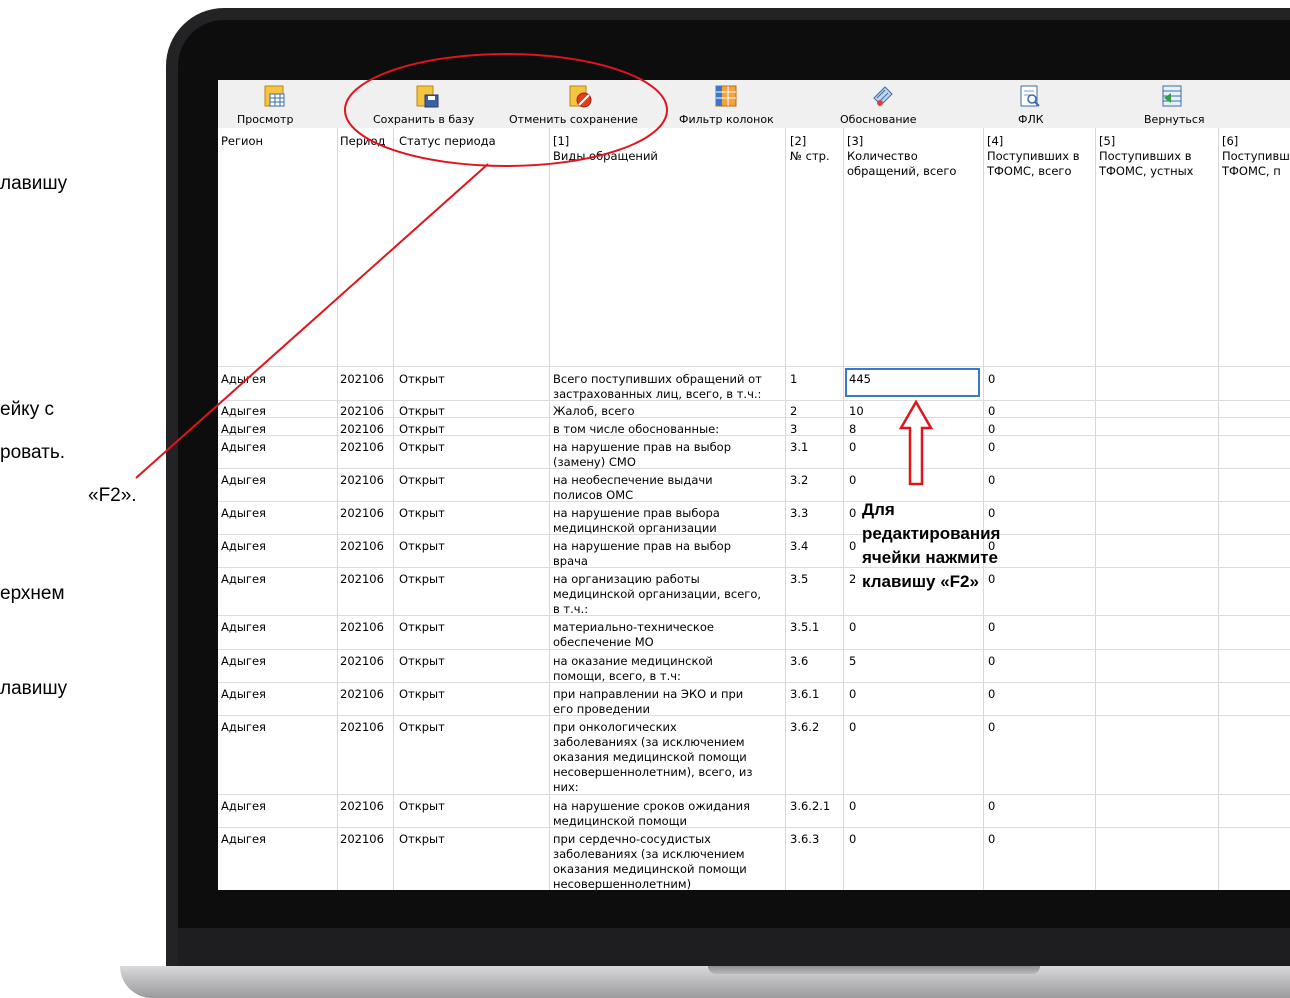 This screenshot has height=998, width=1290. Describe the element at coordinates (920, 581) in the screenshot. I see `annotation-line: клавишу «F2»` at that location.